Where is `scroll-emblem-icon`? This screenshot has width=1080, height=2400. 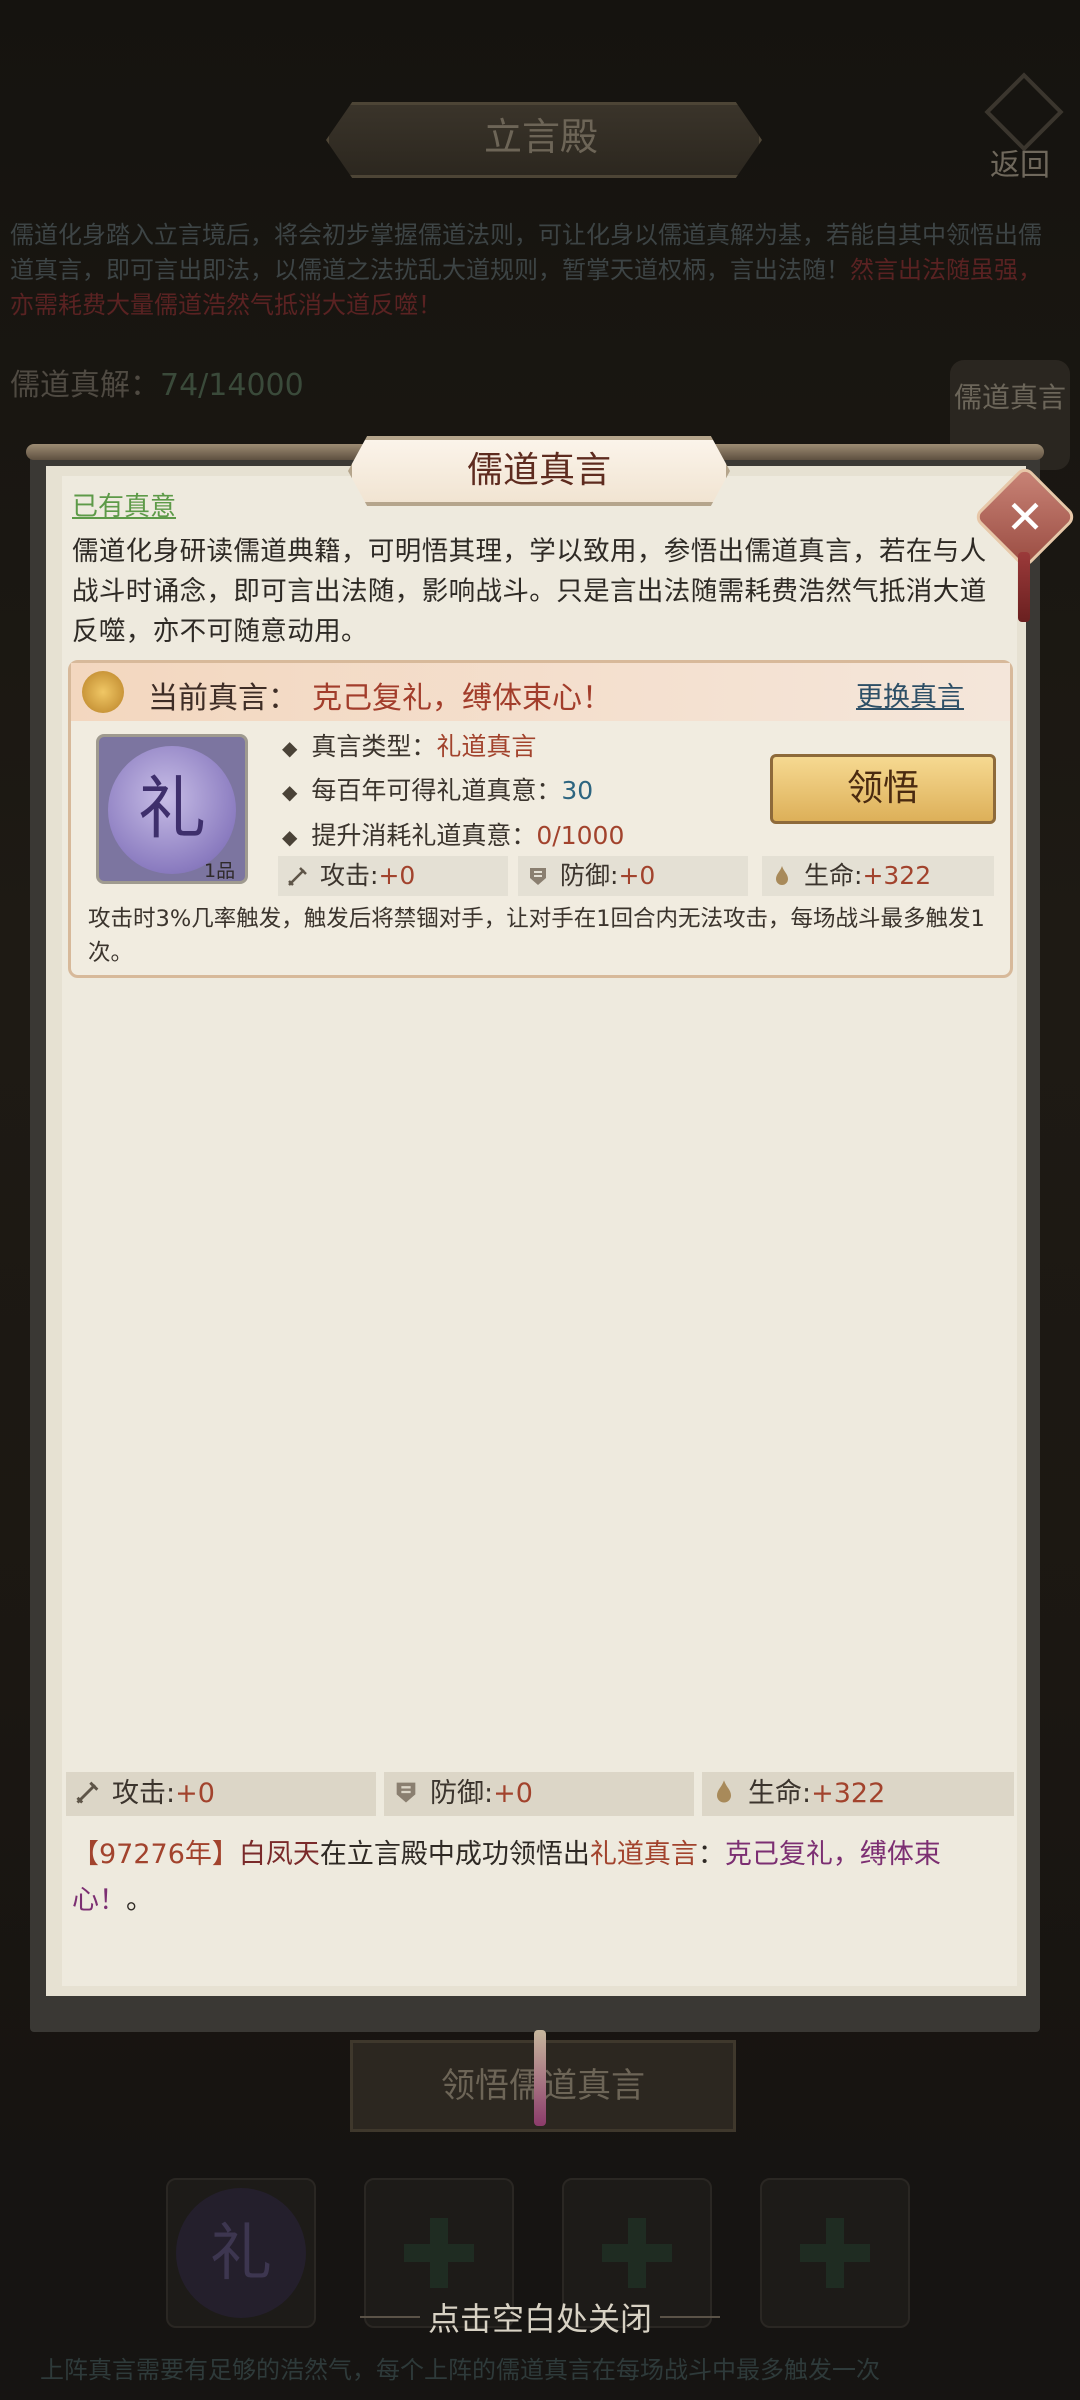 scroll-emblem-icon is located at coordinates (103, 692).